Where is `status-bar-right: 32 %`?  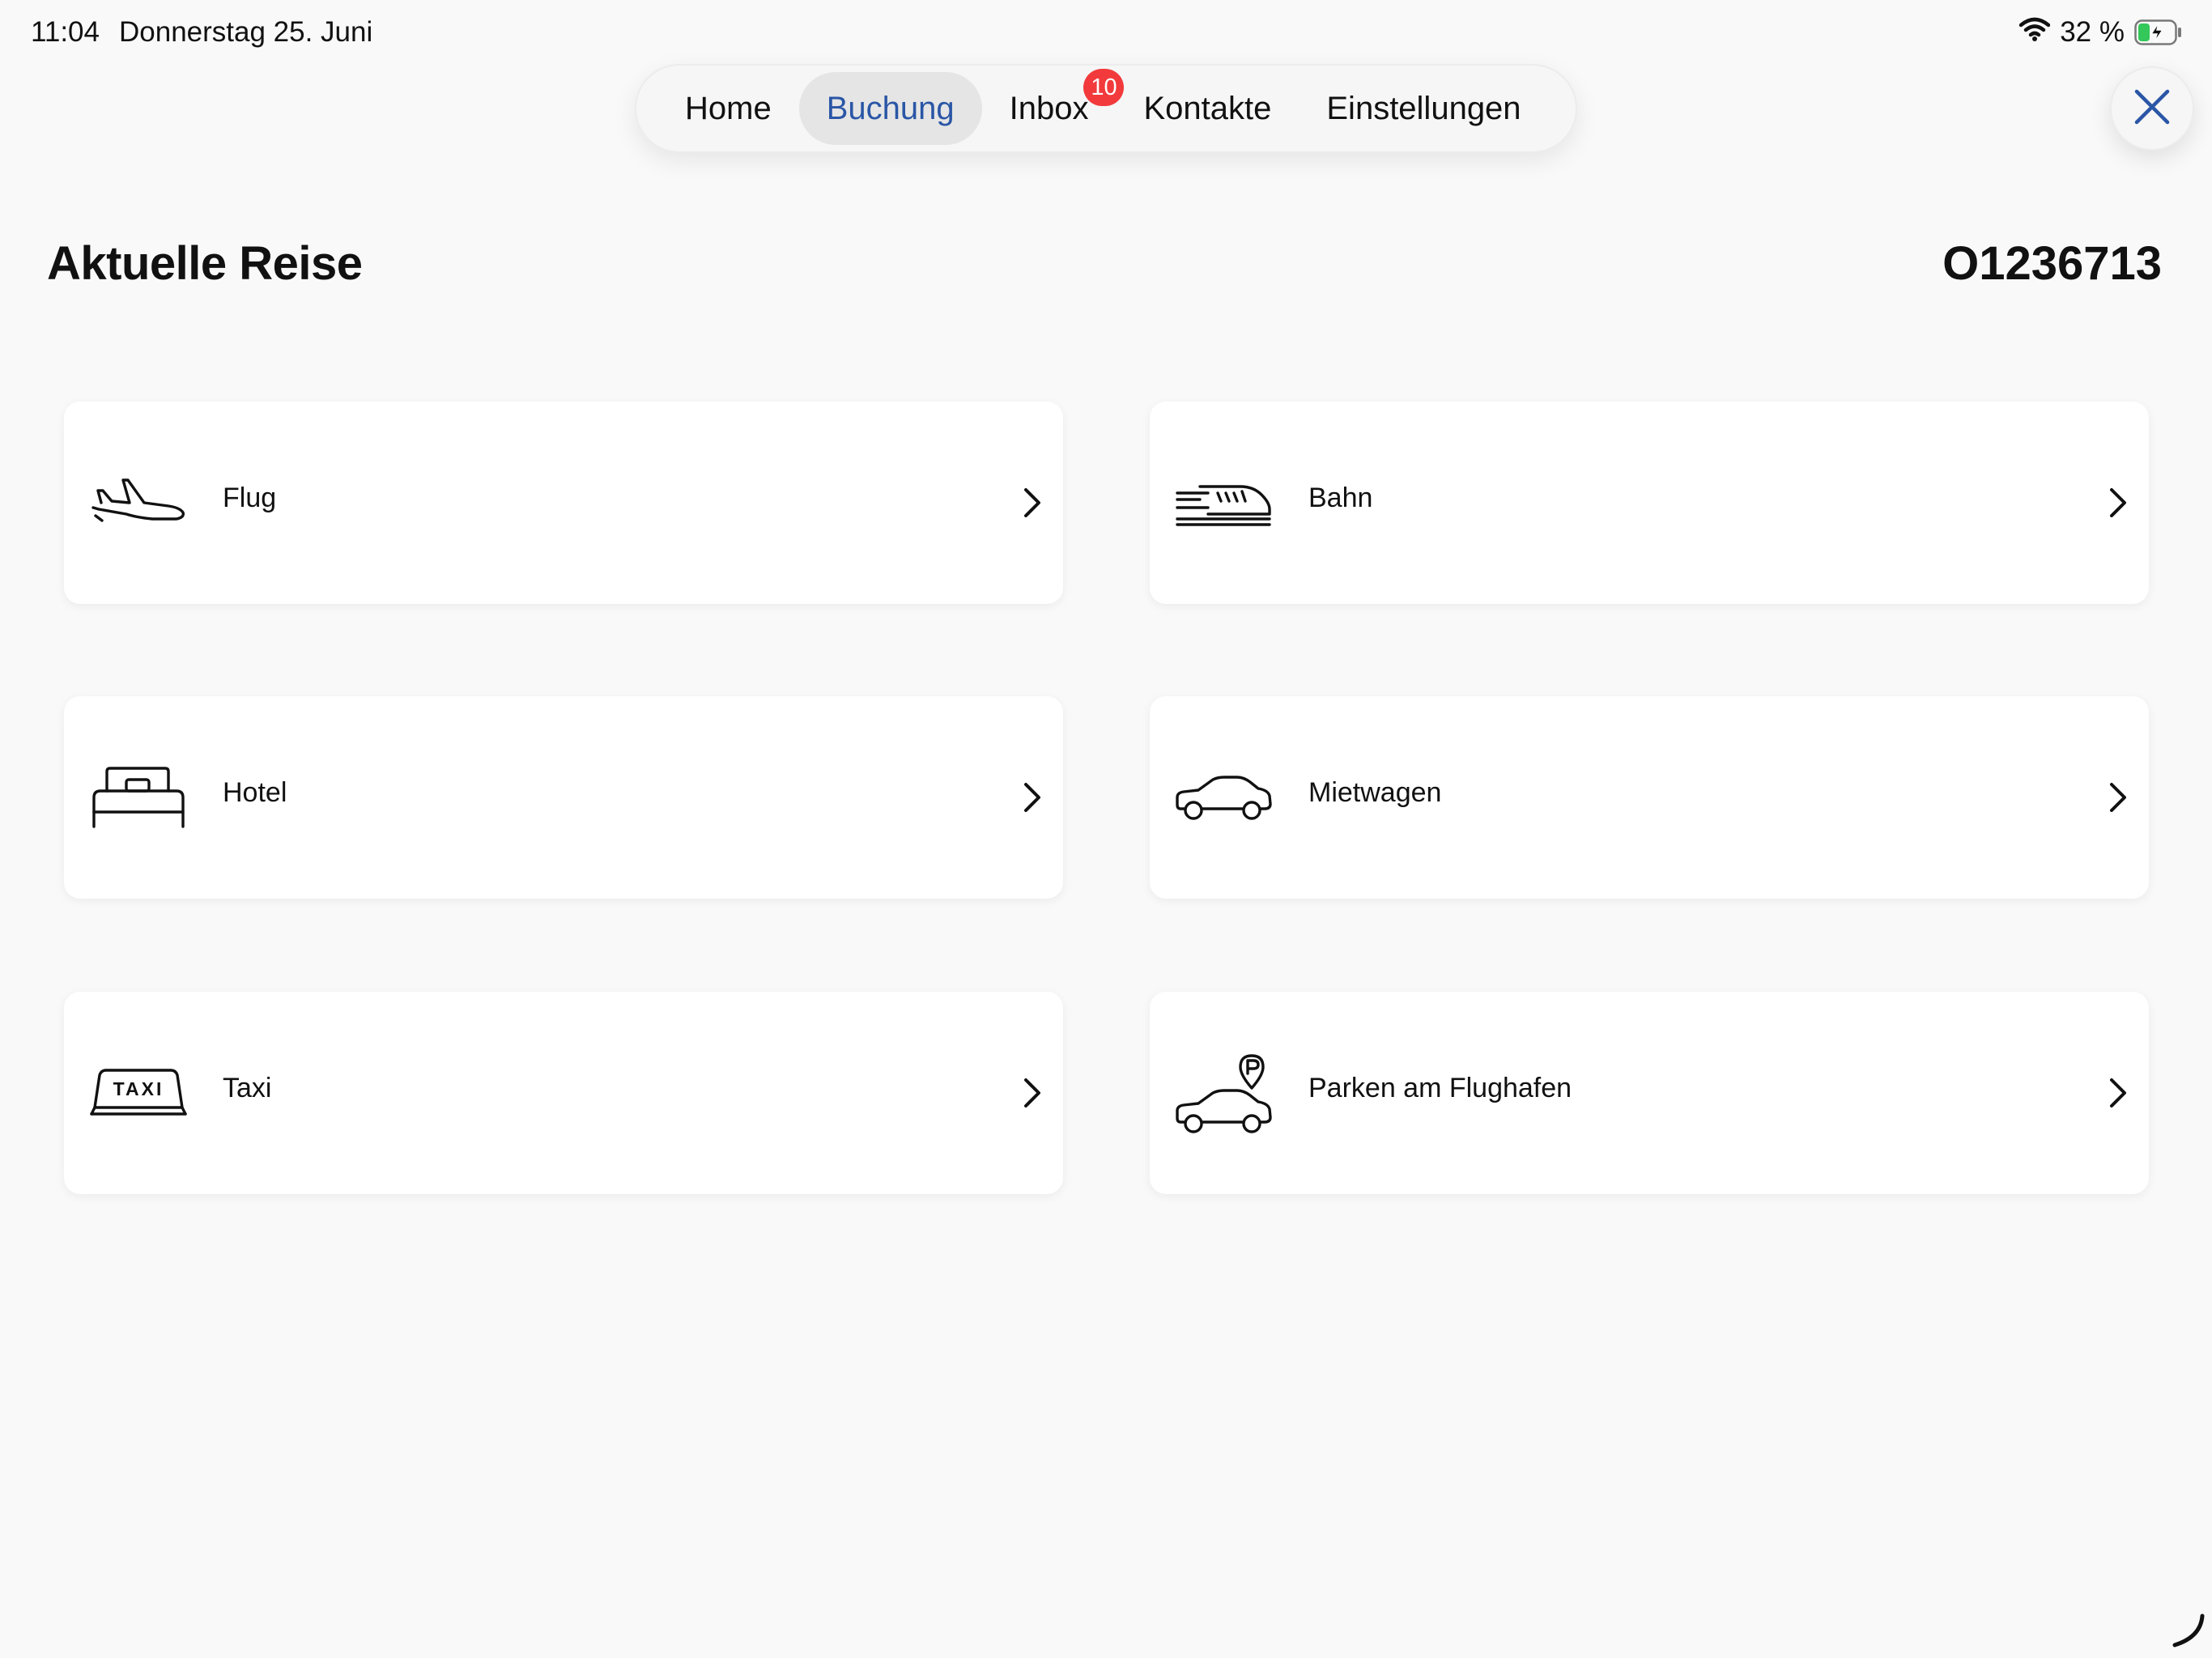
status-bar-right: 32 % is located at coordinates (2100, 32).